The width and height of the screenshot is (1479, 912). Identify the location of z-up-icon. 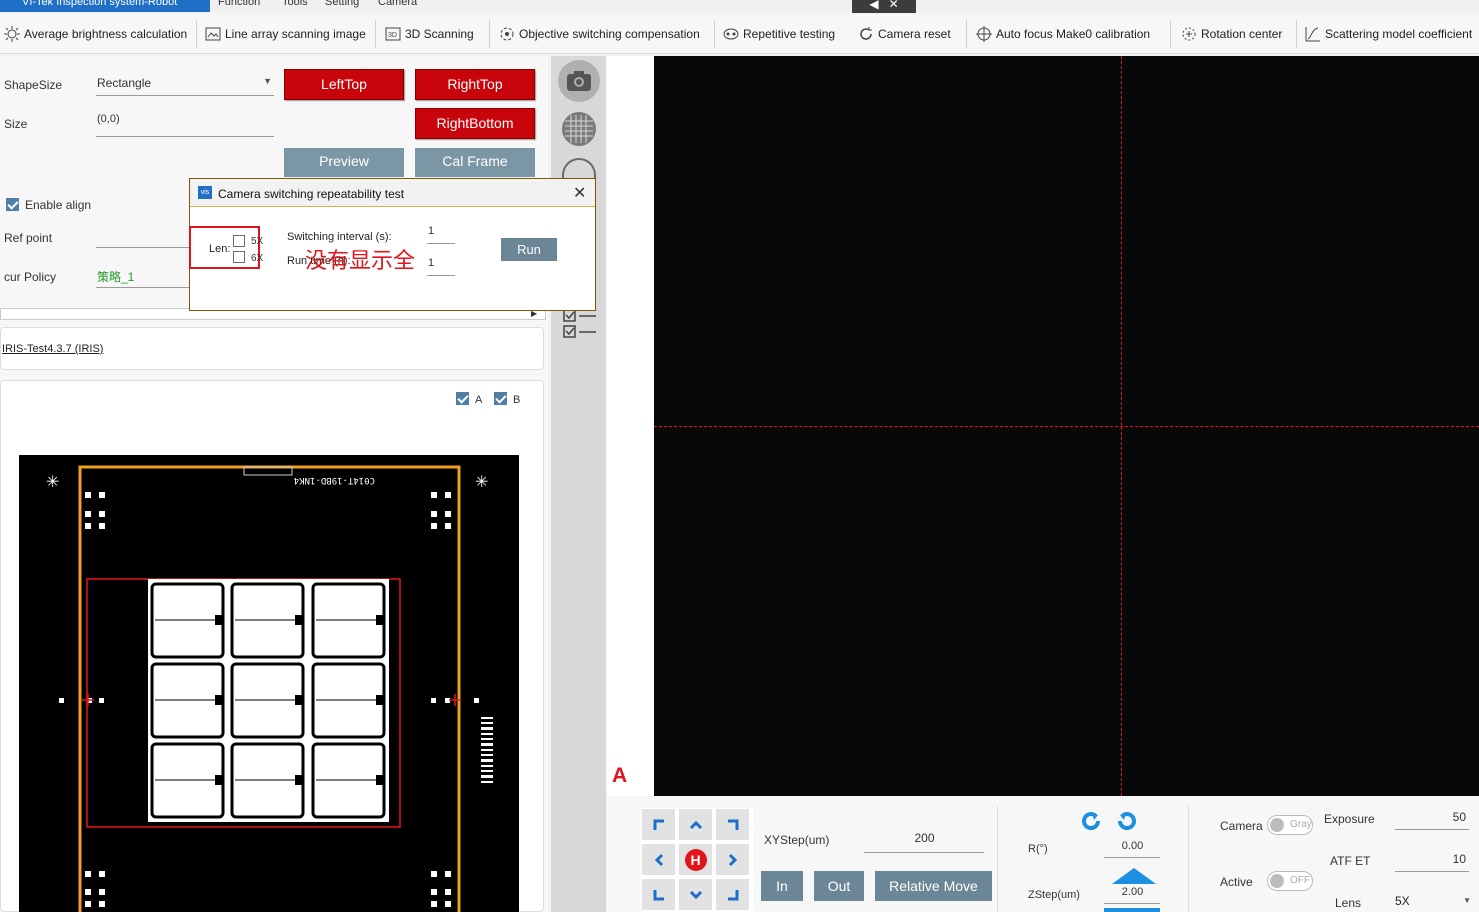
(1134, 876).